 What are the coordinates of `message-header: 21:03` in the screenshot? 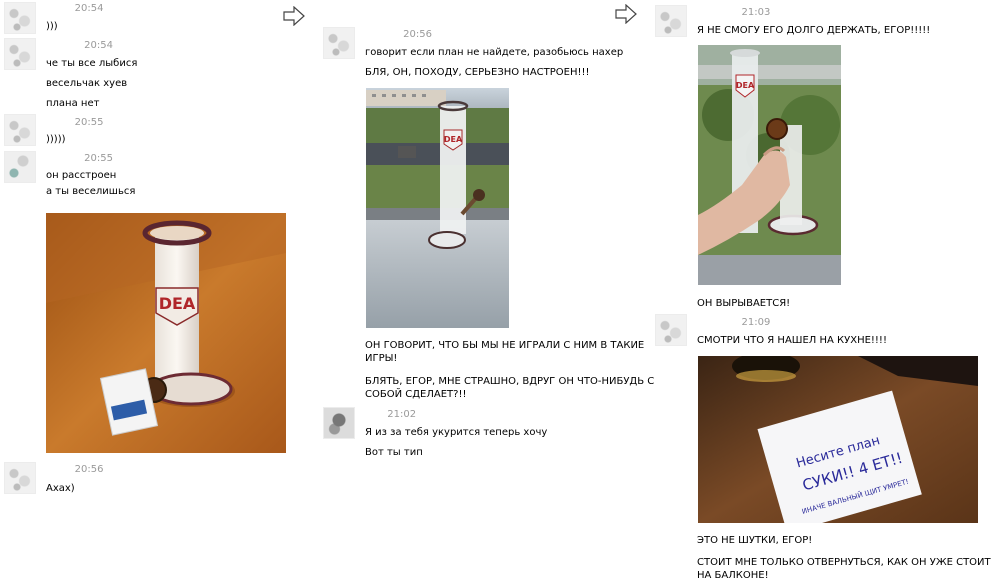 It's located at (734, 12).